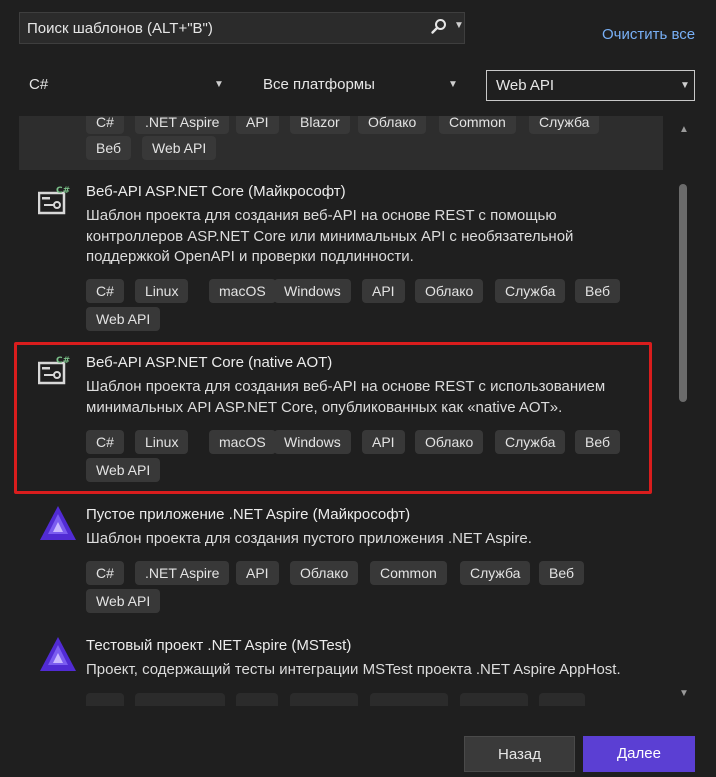 The height and width of the screenshot is (777, 716). I want to click on search-icon, so click(439, 28).